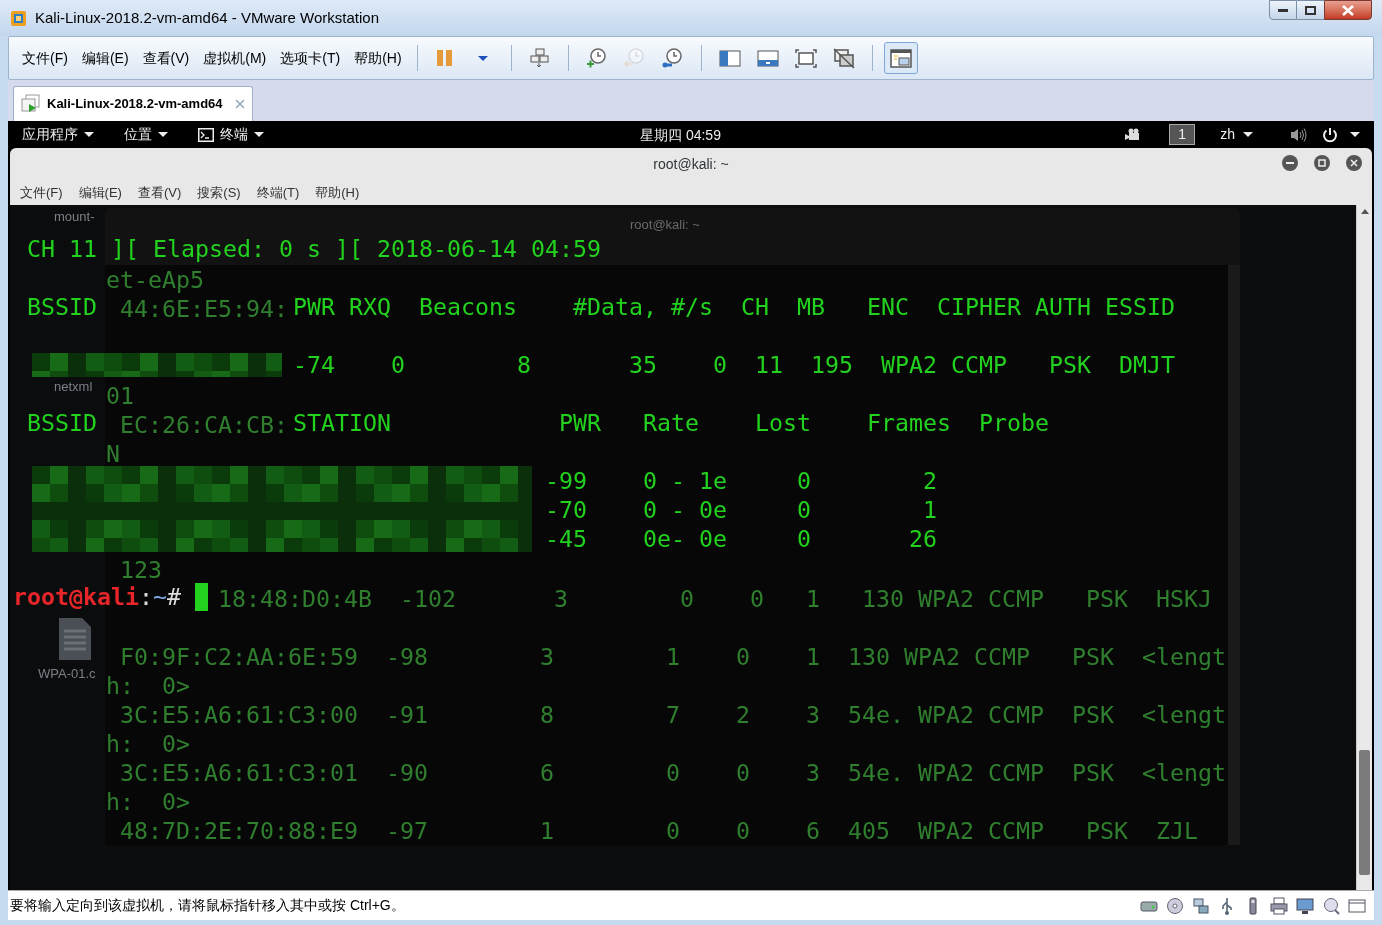 This screenshot has height=925, width=1382. What do you see at coordinates (938, 656) in the screenshot?
I see `background-terminal-text: 130 WPA2 CCMP` at bounding box center [938, 656].